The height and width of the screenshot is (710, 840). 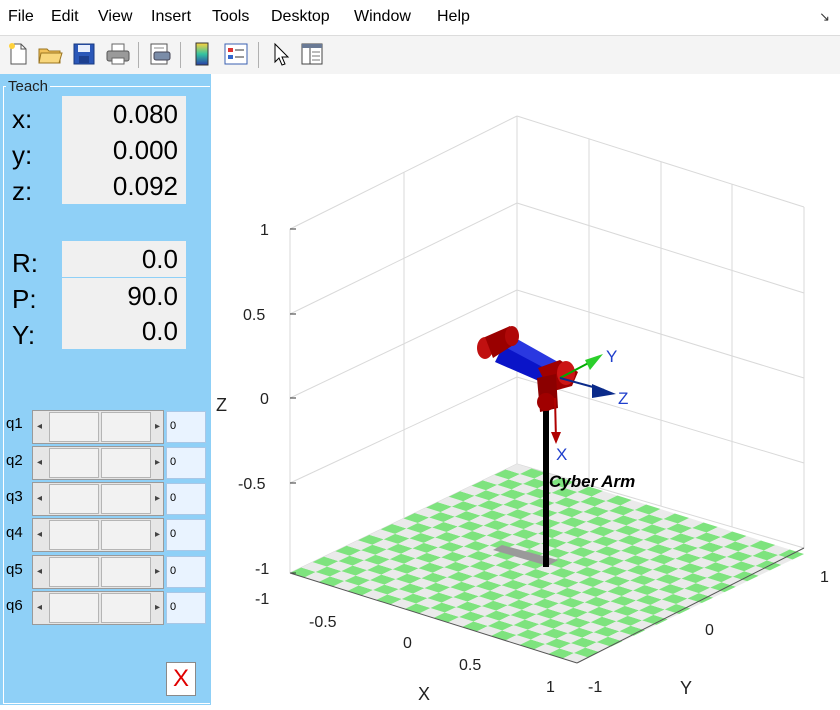 I want to click on menu-insert: Insert, so click(x=171, y=17).